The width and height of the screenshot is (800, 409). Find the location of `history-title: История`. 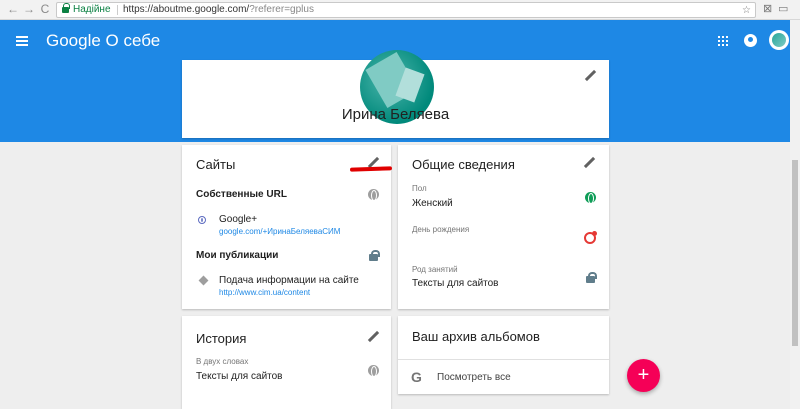

history-title: История is located at coordinates (221, 338).